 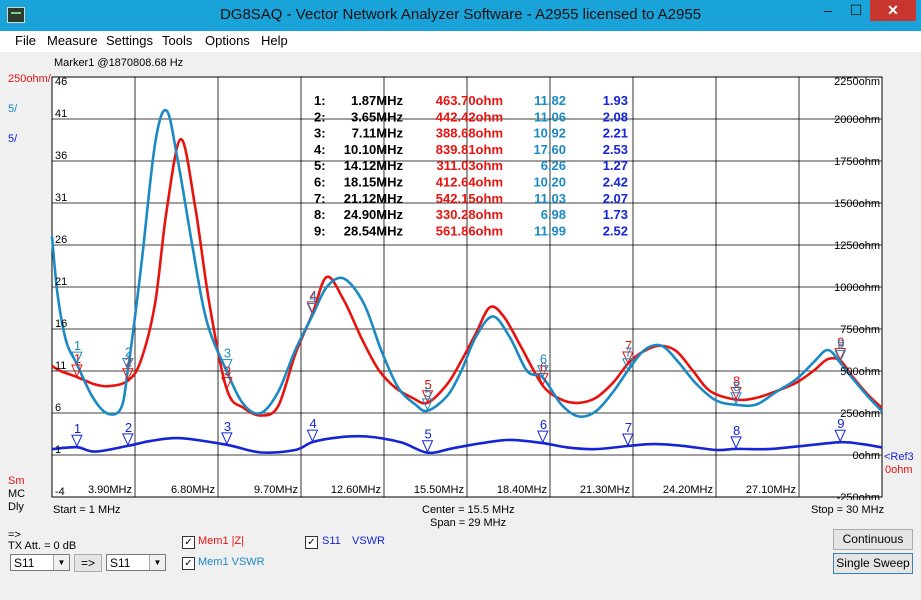 What do you see at coordinates (828, 10) in the screenshot?
I see `minimize-button: –` at bounding box center [828, 10].